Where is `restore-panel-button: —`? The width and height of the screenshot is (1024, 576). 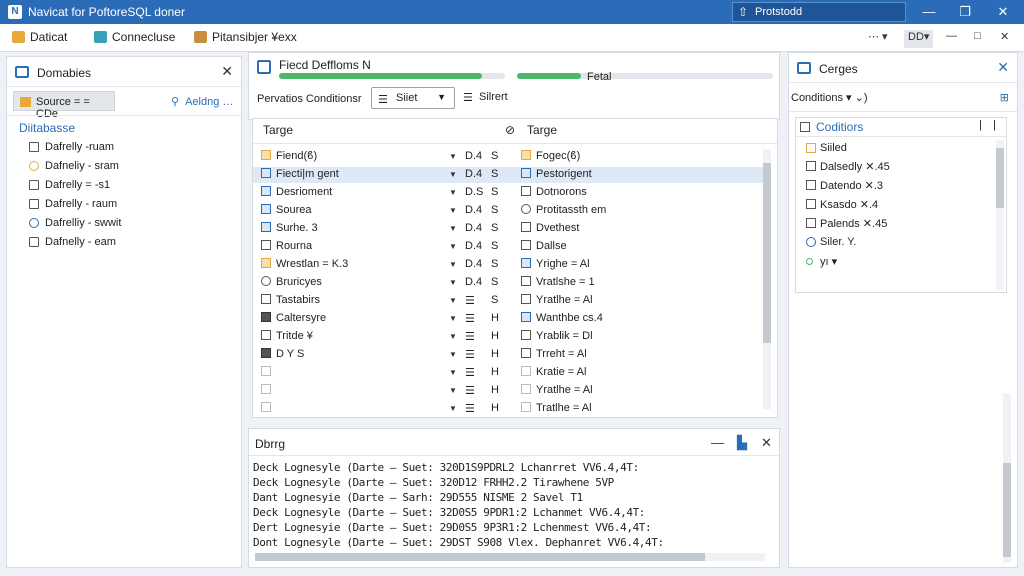 restore-panel-button: — is located at coordinates (951, 39).